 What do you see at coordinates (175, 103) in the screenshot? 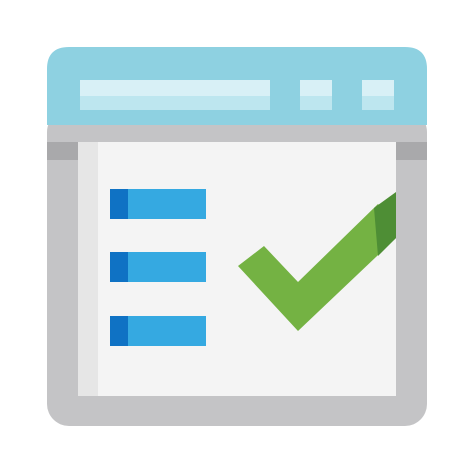
I see `title-bar-text-placeholder-accent` at bounding box center [175, 103].